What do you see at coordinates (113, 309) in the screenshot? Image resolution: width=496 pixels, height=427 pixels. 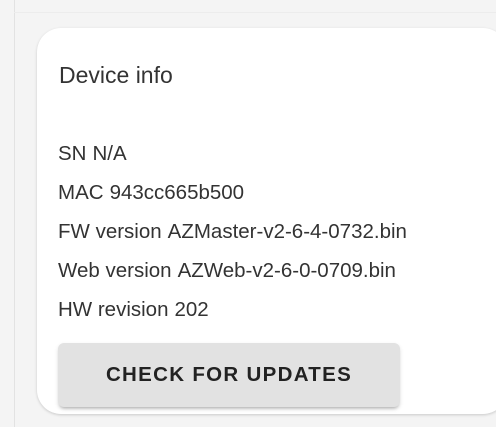 I see `info-label: HW revision` at bounding box center [113, 309].